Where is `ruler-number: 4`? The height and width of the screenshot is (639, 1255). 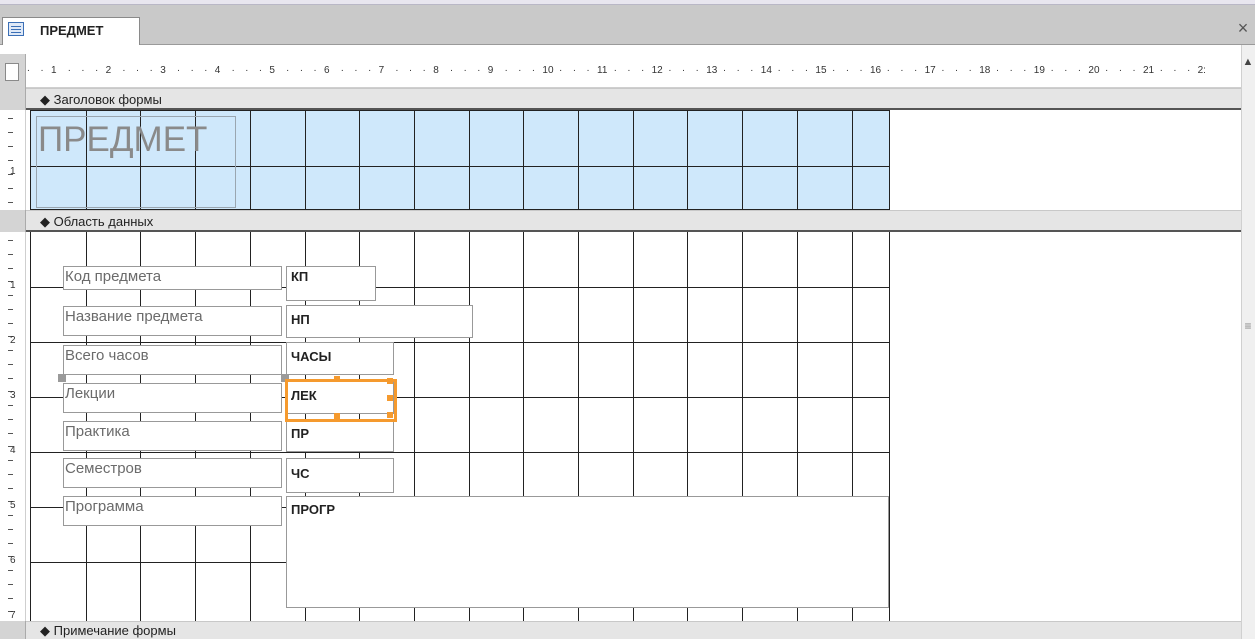 ruler-number: 4 is located at coordinates (13, 450).